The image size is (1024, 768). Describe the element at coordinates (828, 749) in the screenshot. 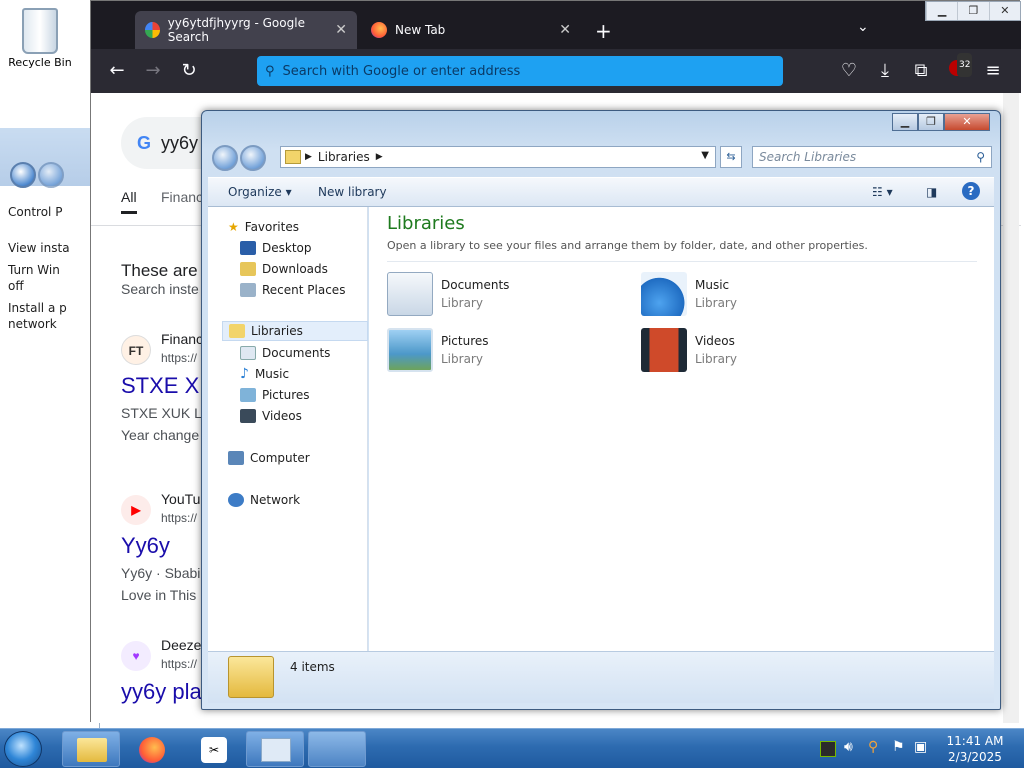

I see `nvidia-icon` at that location.